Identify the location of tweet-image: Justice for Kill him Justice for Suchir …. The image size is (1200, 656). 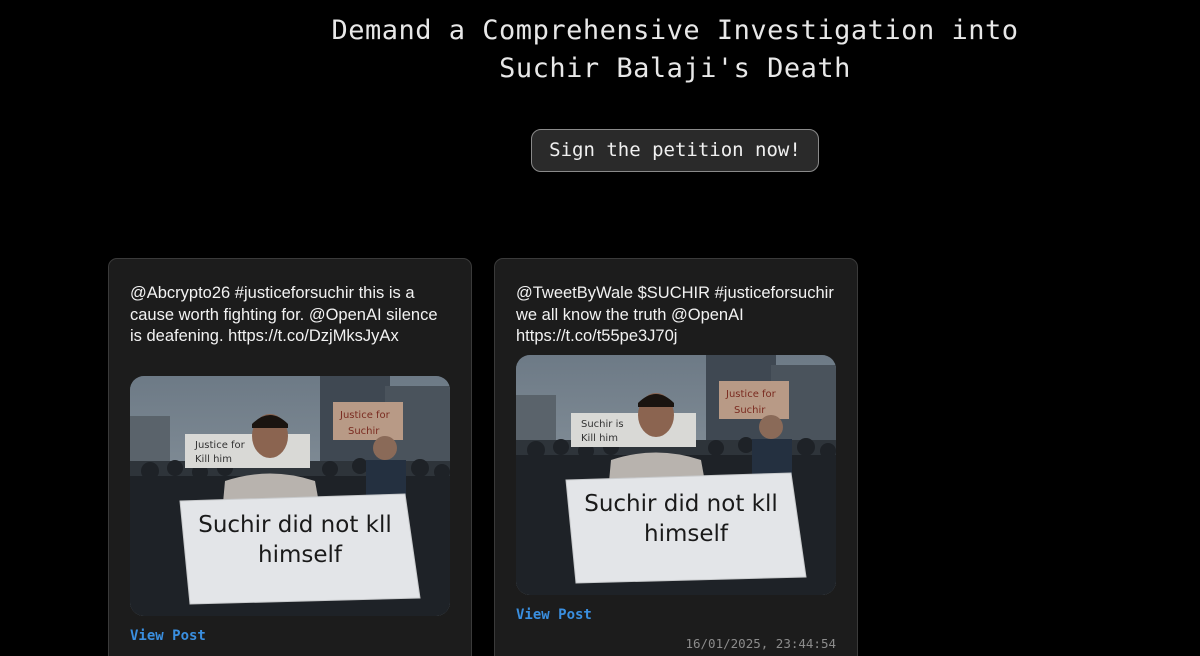
(290, 496).